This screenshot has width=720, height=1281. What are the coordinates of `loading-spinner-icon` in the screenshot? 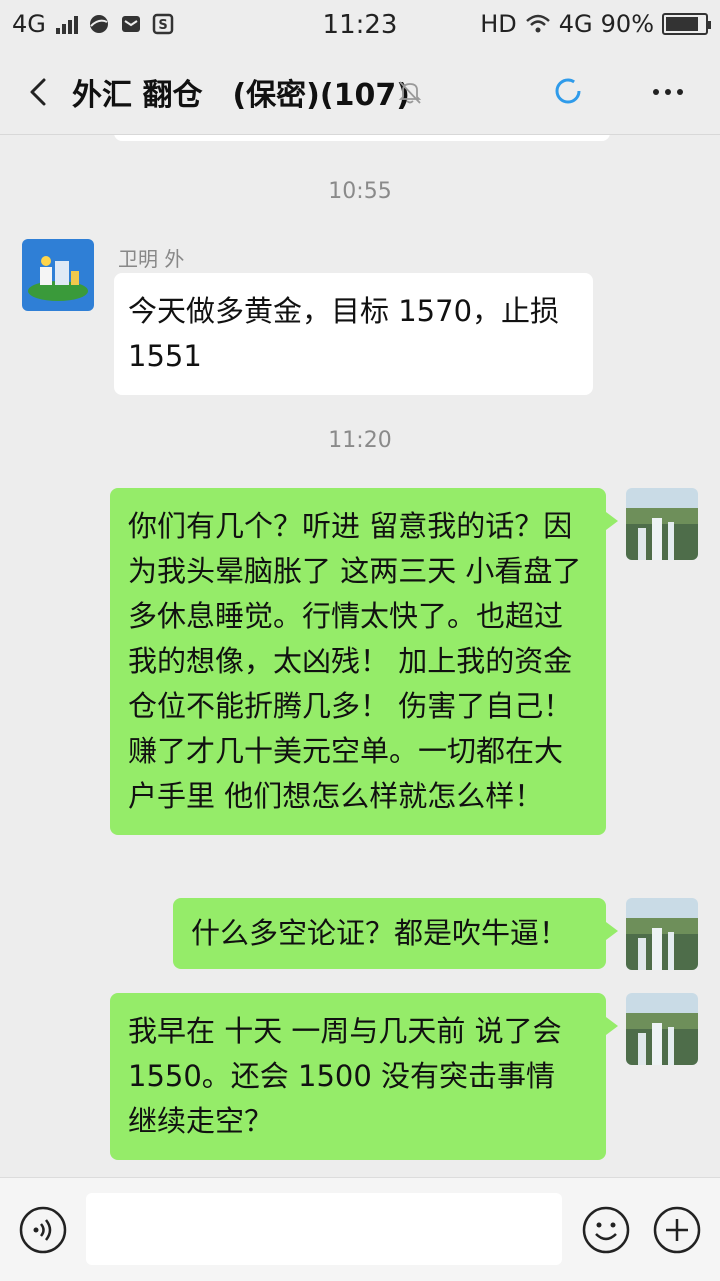 It's located at (568, 91).